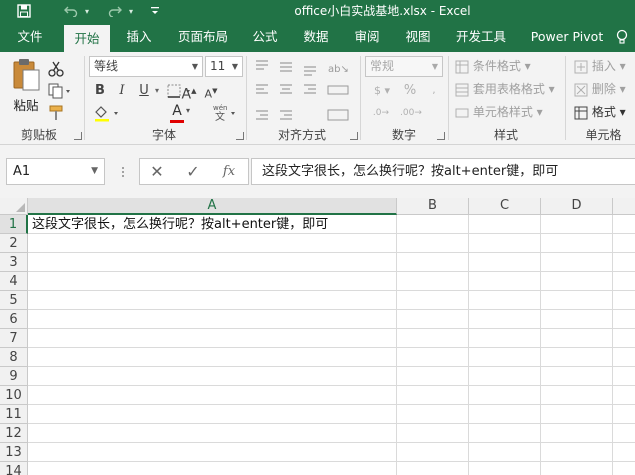 Image resolution: width=635 pixels, height=475 pixels. Describe the element at coordinates (203, 37) in the screenshot. I see `tab-page-layout: 页面布局` at that location.